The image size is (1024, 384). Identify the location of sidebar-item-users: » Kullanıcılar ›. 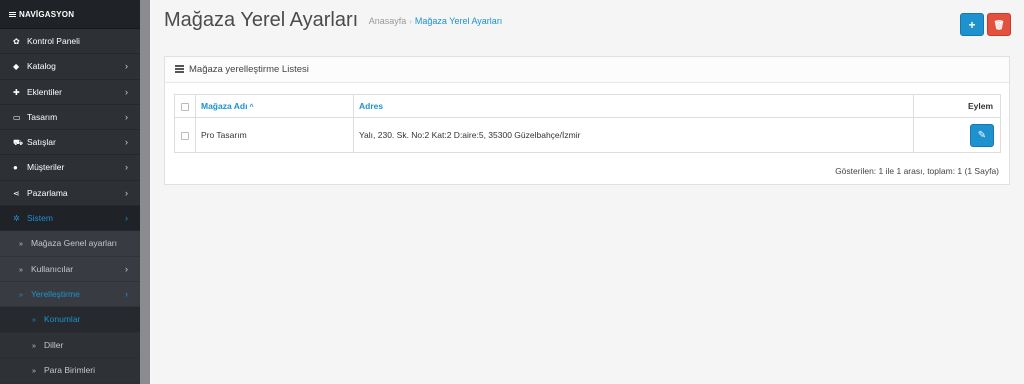
(70, 269).